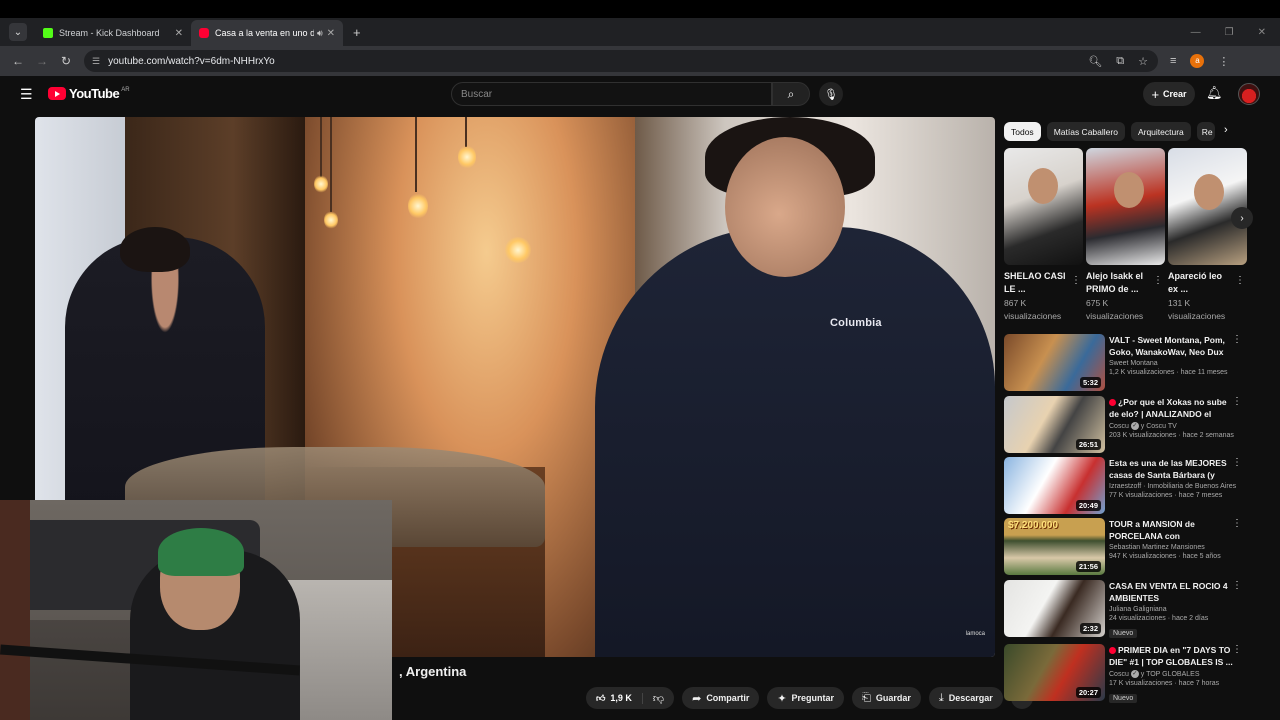 The width and height of the screenshot is (1280, 720). What do you see at coordinates (1054, 424) in the screenshot?
I see `video-thumbnail: 26:51` at bounding box center [1054, 424].